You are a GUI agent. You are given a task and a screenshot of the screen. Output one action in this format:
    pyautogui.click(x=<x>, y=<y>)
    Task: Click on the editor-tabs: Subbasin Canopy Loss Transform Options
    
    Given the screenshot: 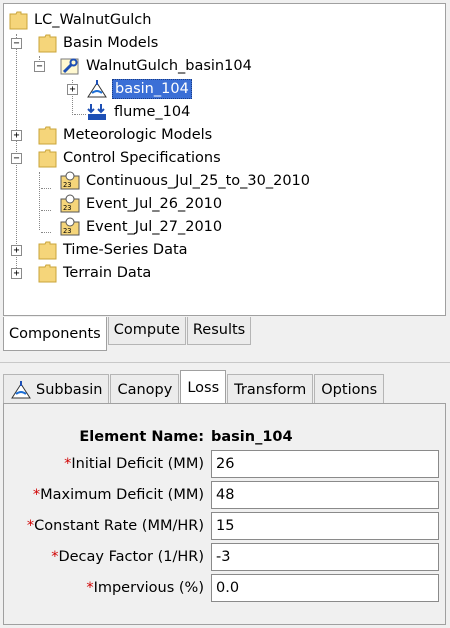 What is the action you would take?
    pyautogui.click(x=194, y=387)
    